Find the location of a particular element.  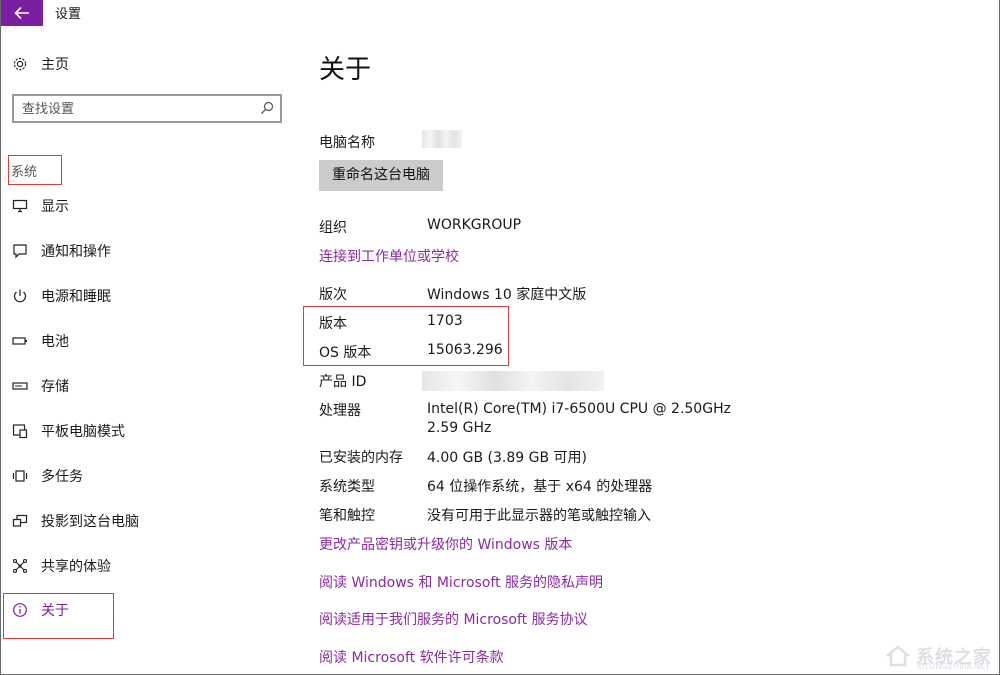

product-id-redacted is located at coordinates (513, 381).